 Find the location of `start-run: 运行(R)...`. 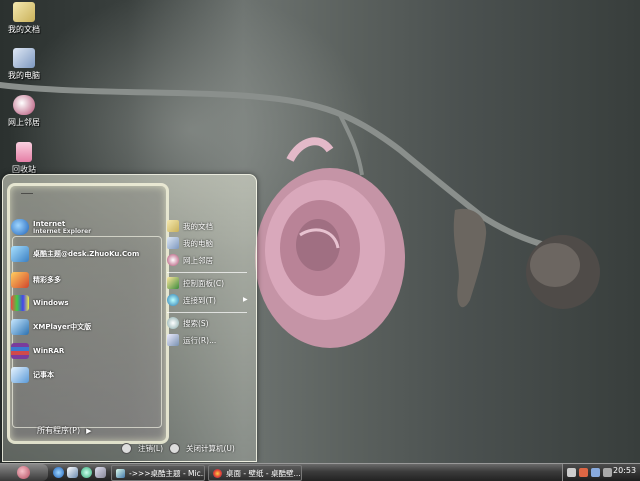

start-run: 运行(R)... is located at coordinates (191, 340).